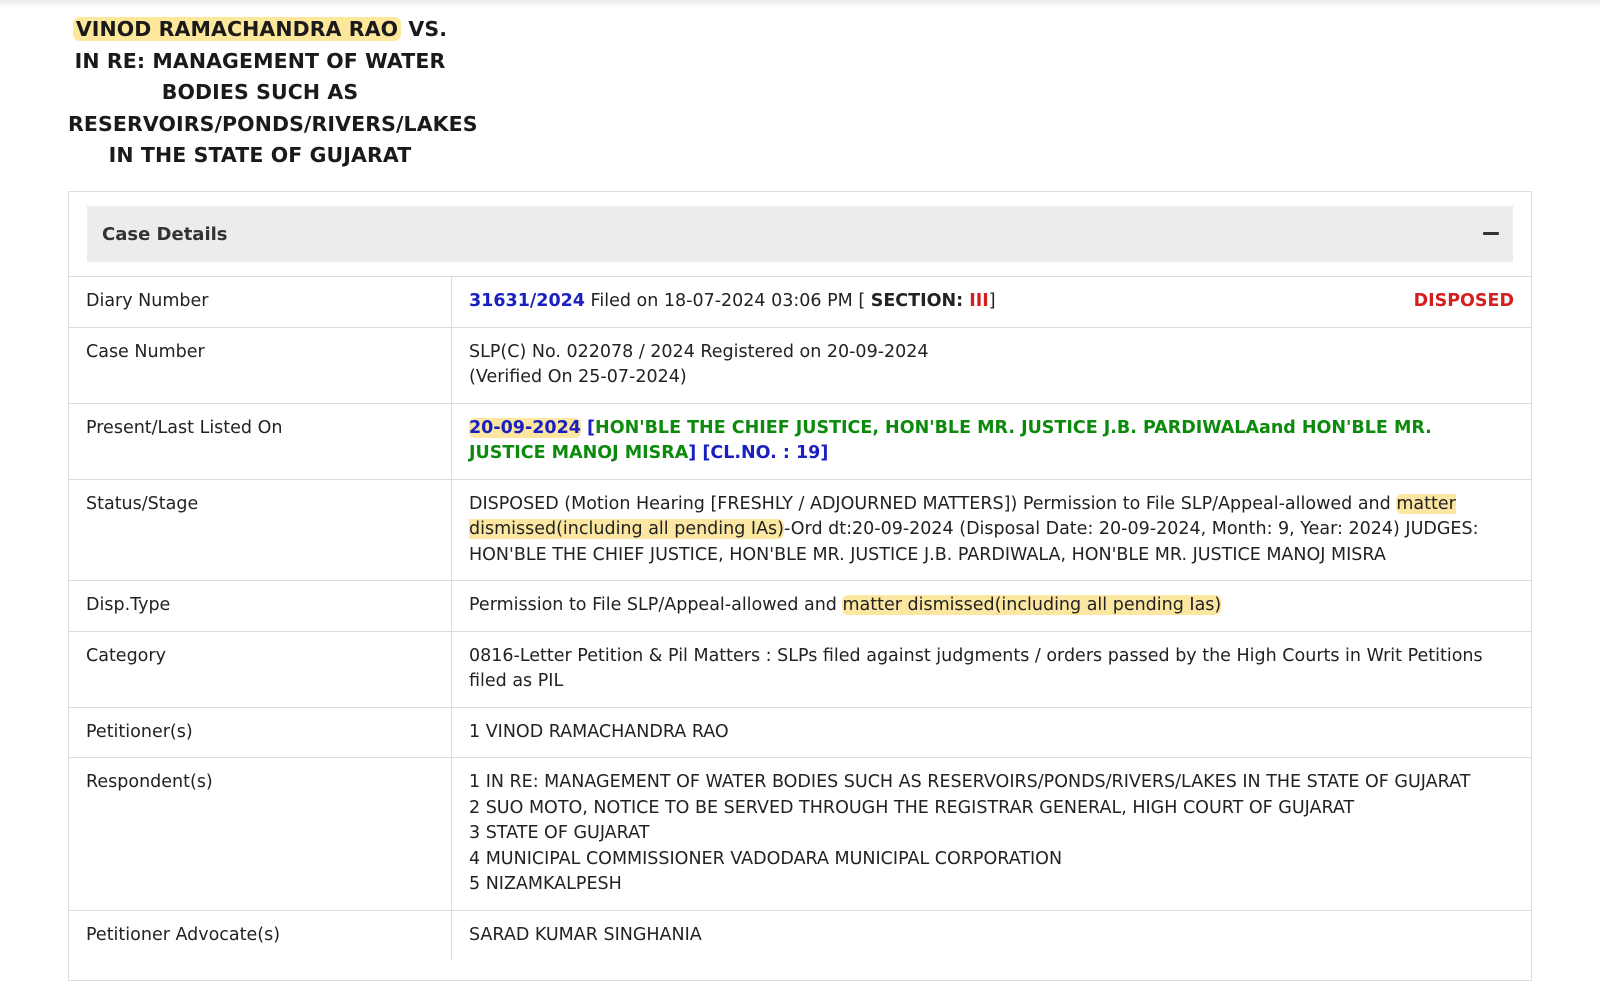  What do you see at coordinates (800, 4) in the screenshot?
I see `top-shadow` at bounding box center [800, 4].